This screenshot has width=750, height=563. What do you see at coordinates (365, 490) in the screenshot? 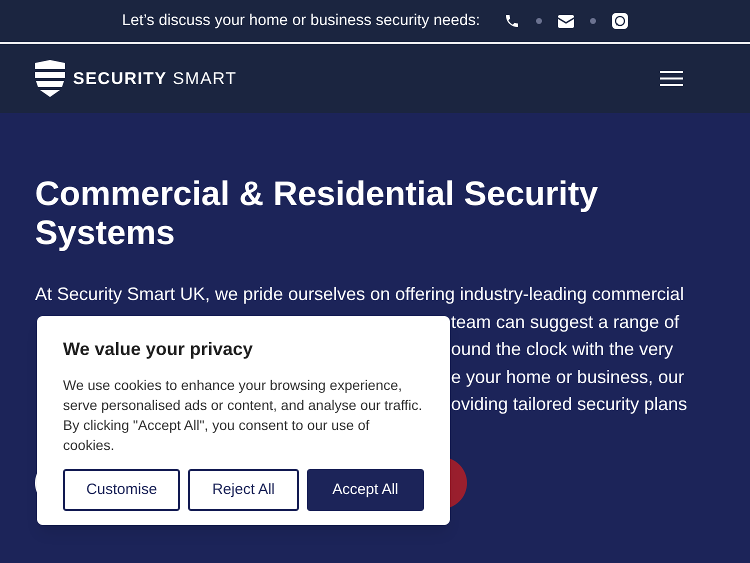
I see `cookie-button: Accept All` at bounding box center [365, 490].